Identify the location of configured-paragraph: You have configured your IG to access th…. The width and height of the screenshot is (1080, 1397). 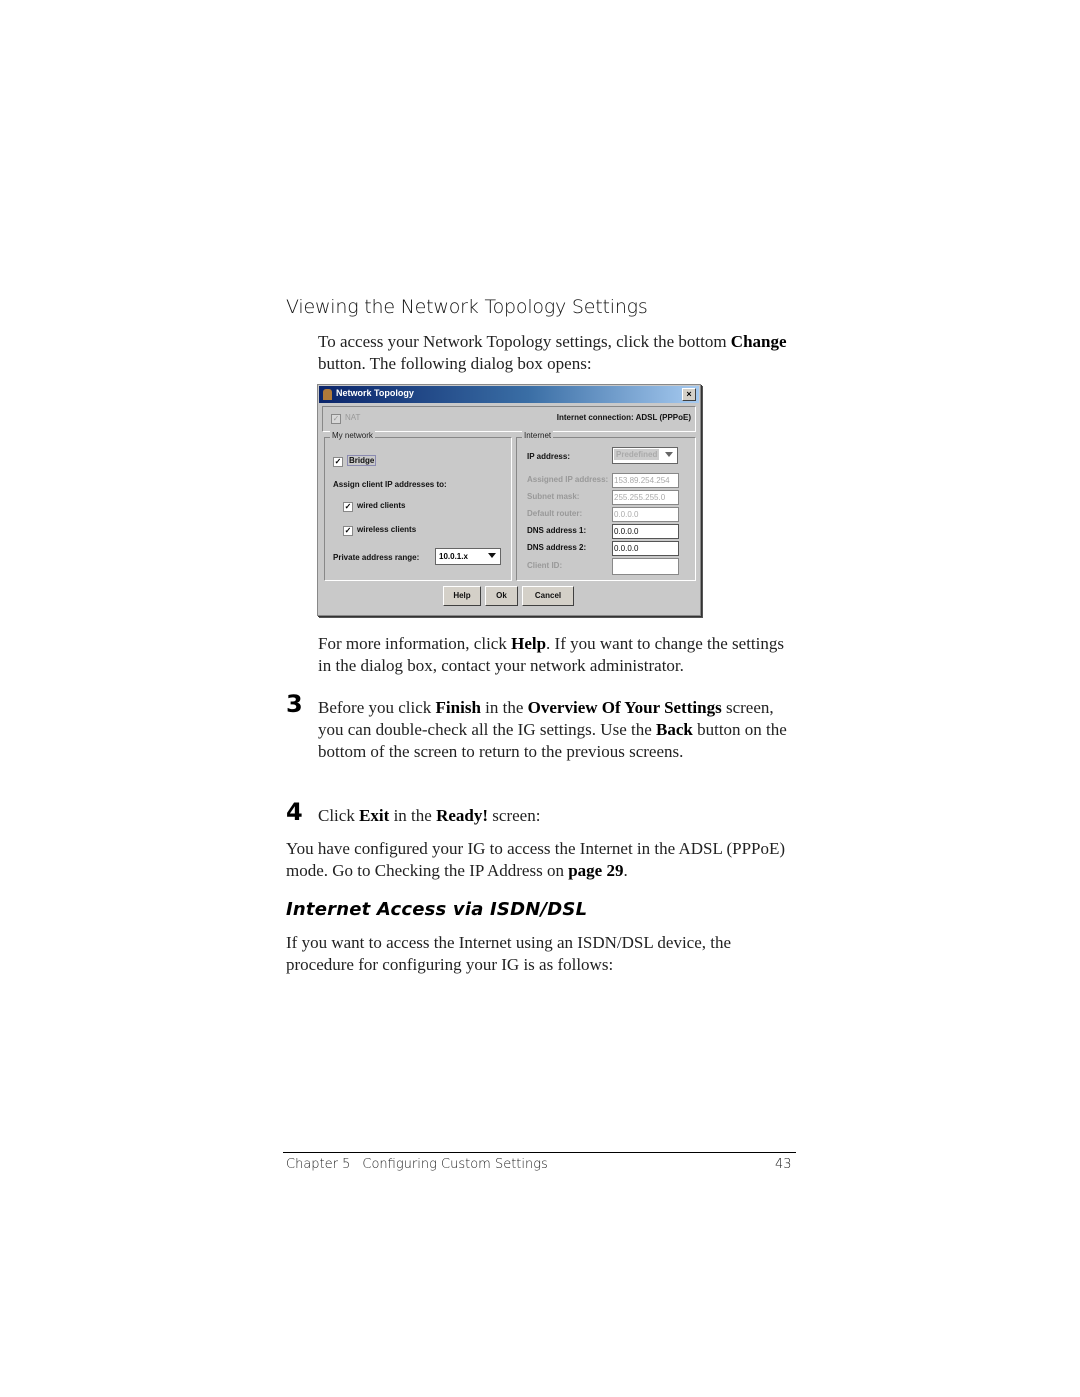
(536, 859).